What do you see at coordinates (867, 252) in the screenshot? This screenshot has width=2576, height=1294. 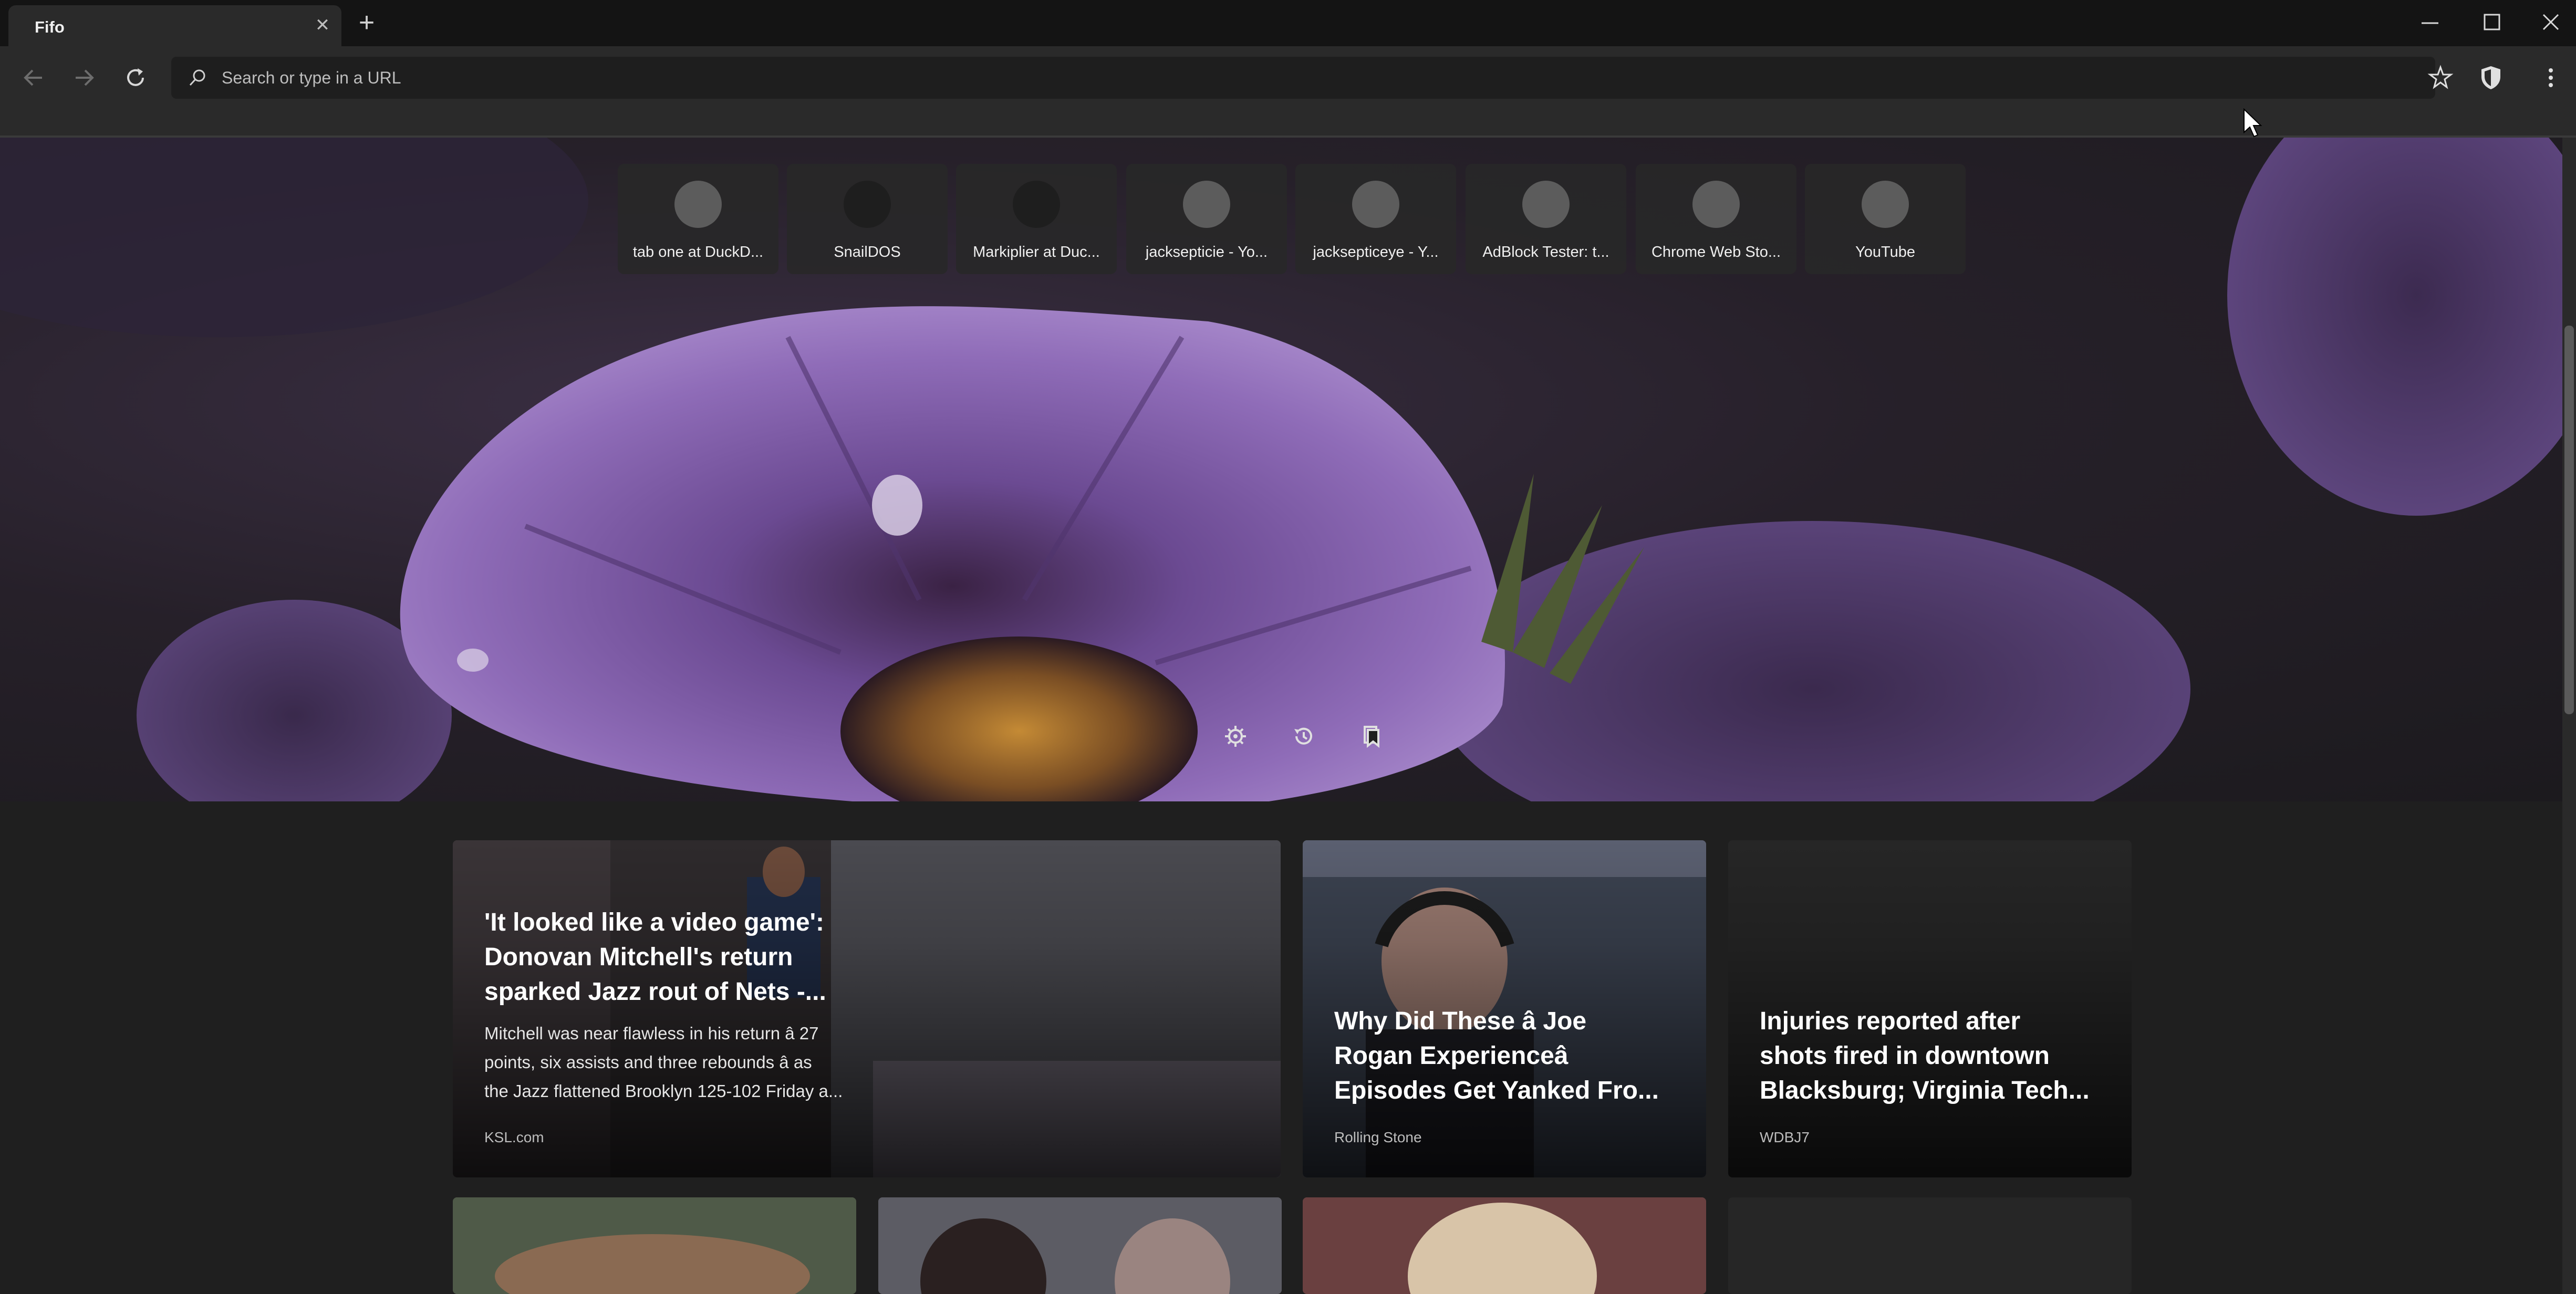 I see `top-site-label: SnailDOS` at bounding box center [867, 252].